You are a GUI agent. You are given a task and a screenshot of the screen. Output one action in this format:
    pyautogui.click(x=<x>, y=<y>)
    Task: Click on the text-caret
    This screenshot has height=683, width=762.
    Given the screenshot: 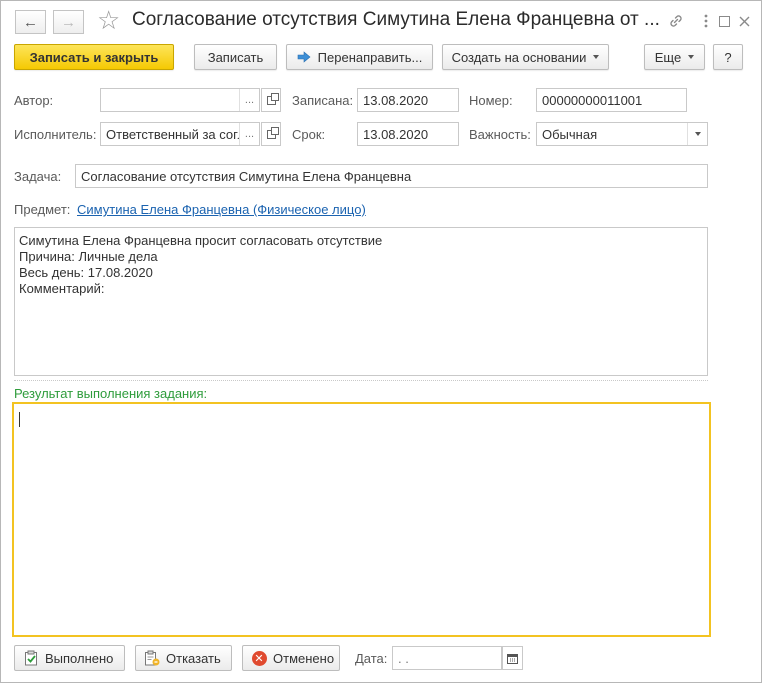 What is the action you would take?
    pyautogui.click(x=19, y=419)
    